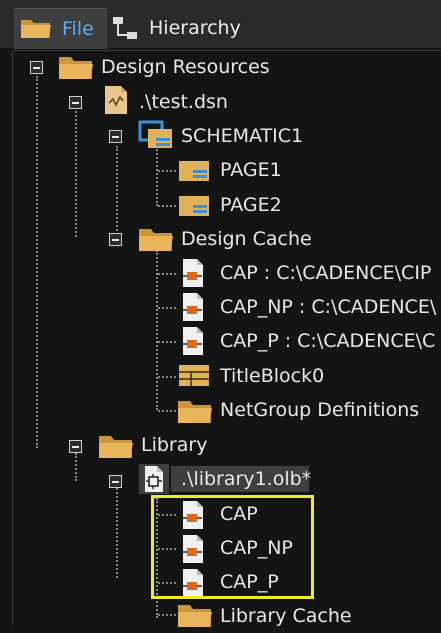  Describe the element at coordinates (256, 548) in the screenshot. I see `tree-item-lib-cap-np: CAP_NP` at that location.